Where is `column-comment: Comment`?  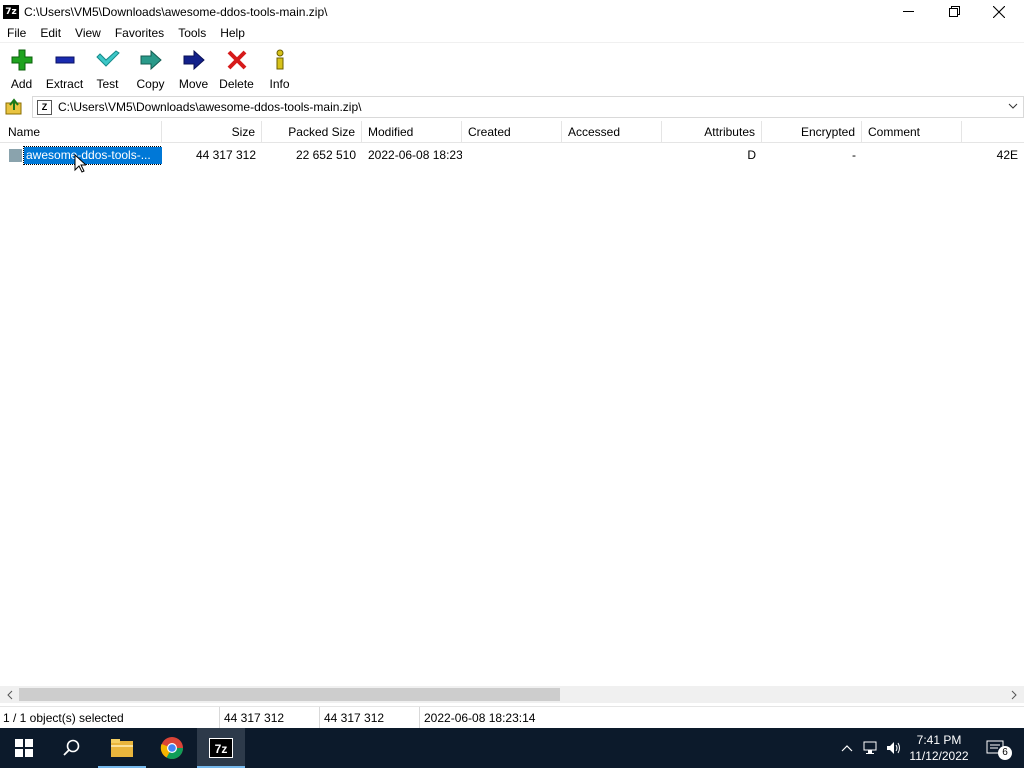
column-comment: Comment is located at coordinates (912, 132).